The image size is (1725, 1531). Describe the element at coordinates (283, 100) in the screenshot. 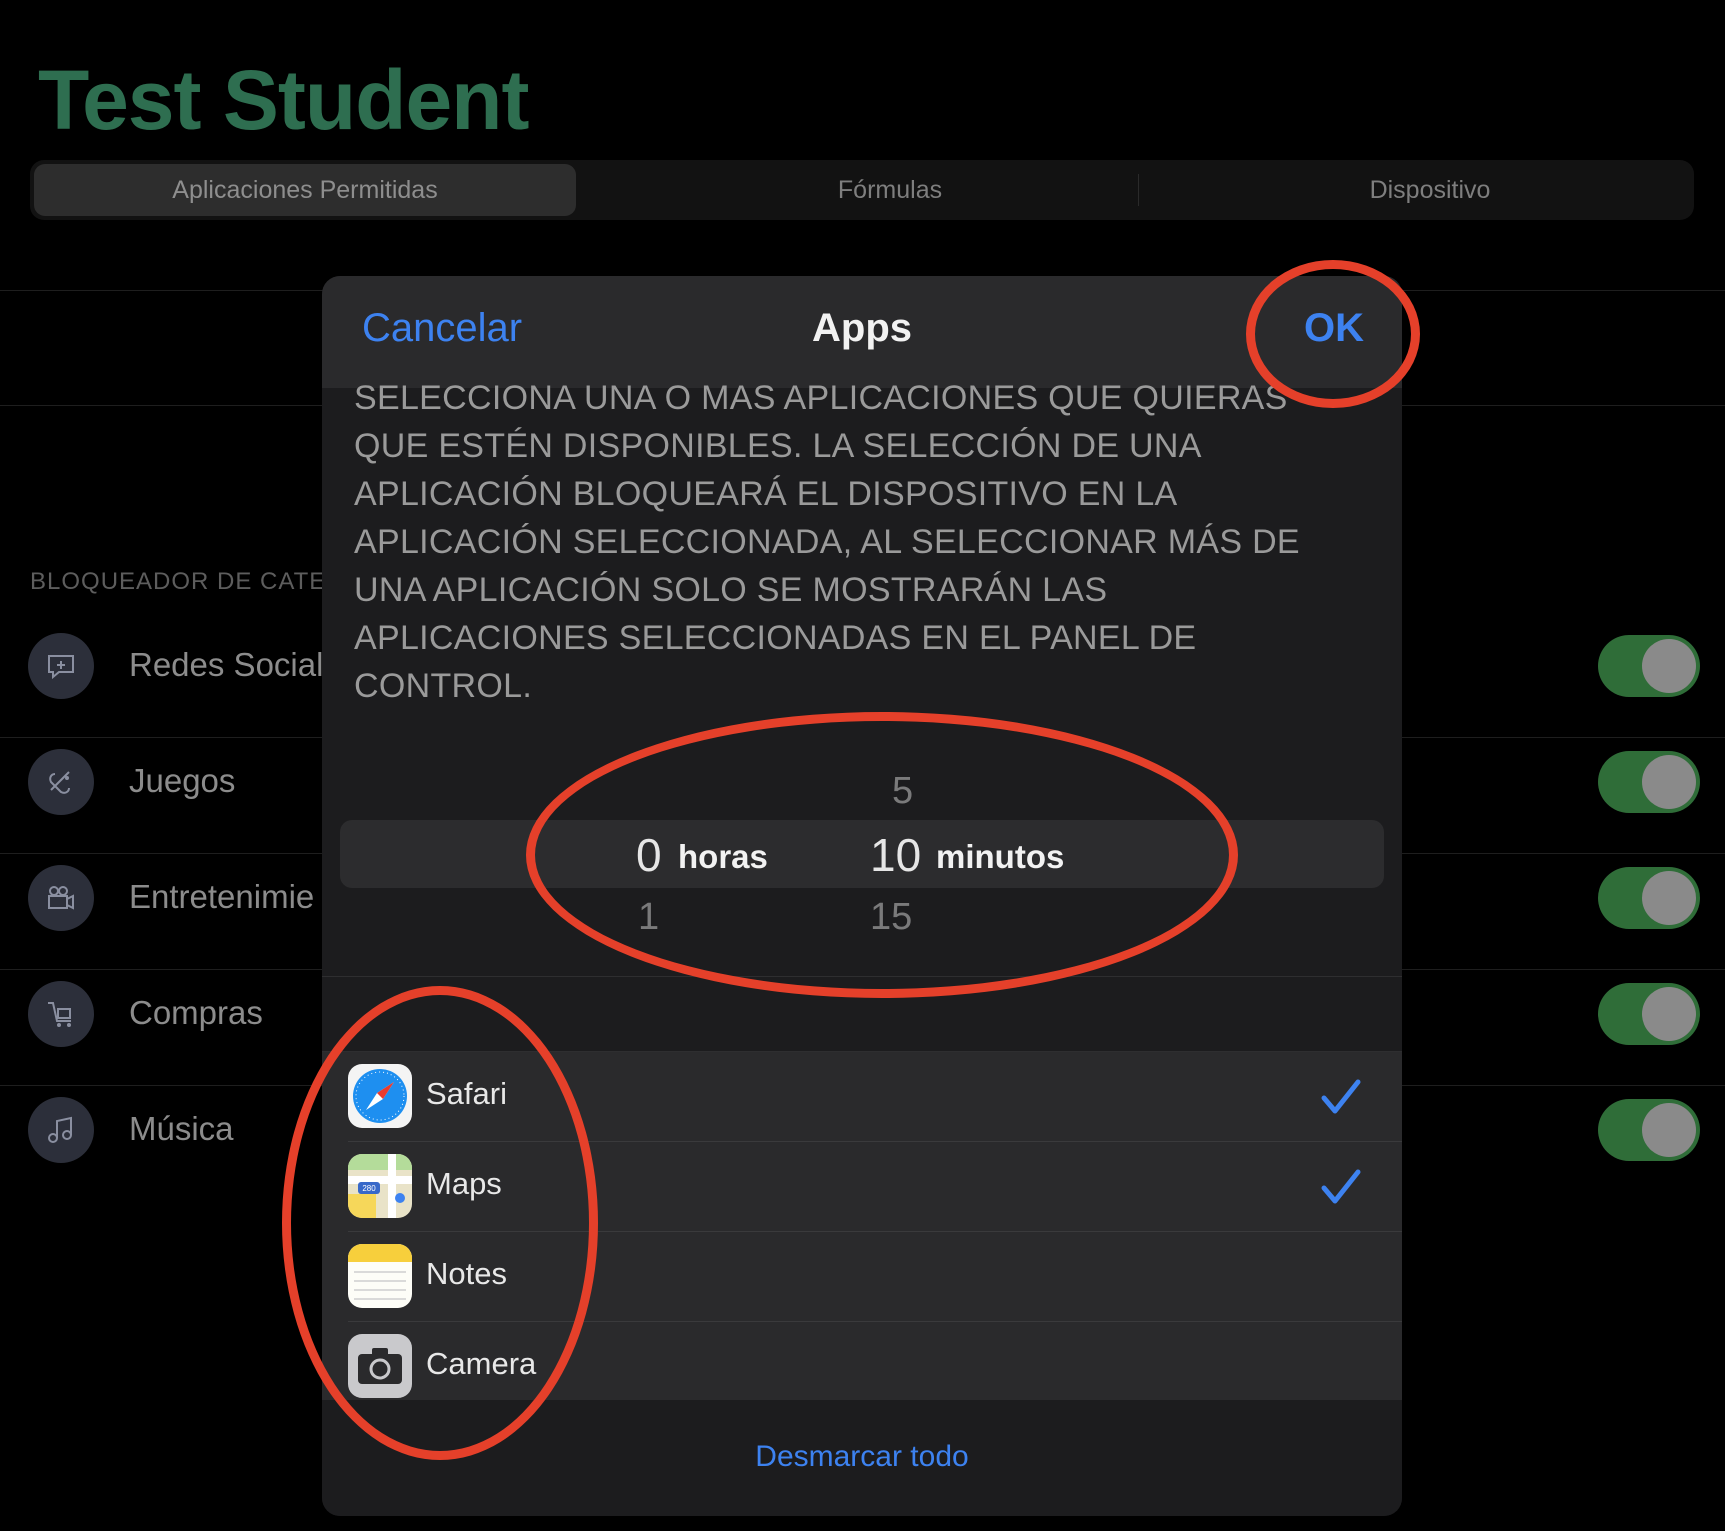

I see `page-title: Test Student` at that location.